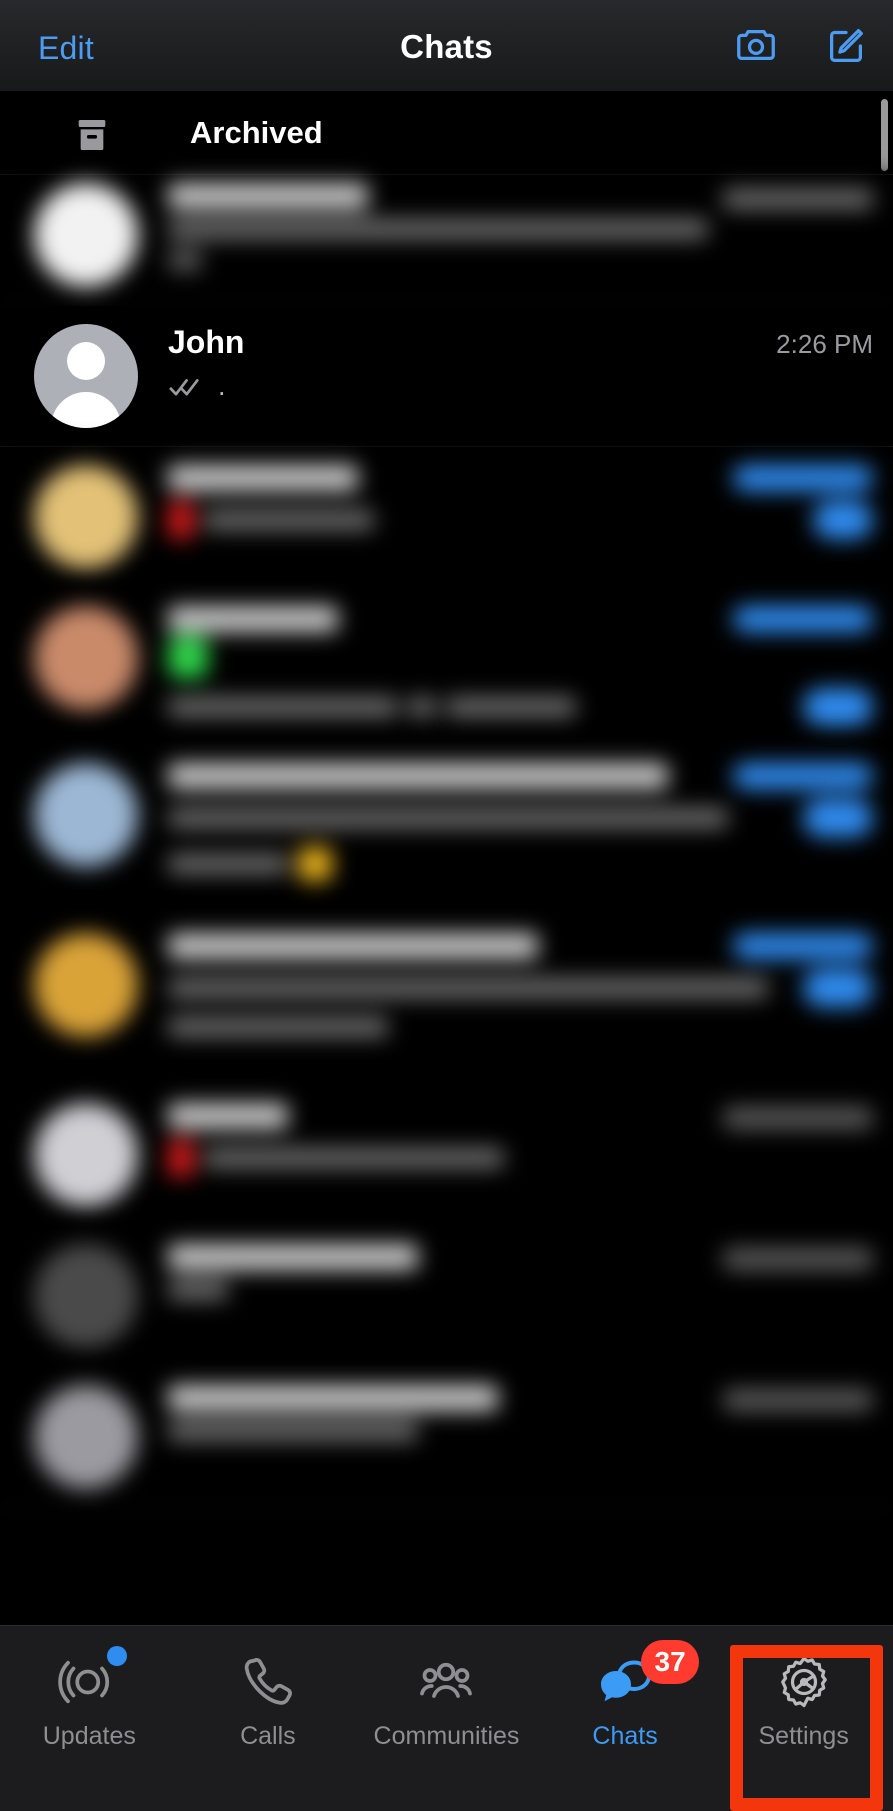 Image resolution: width=893 pixels, height=1811 pixels. I want to click on list-item-john: John 2:26 PM ., so click(446, 376).